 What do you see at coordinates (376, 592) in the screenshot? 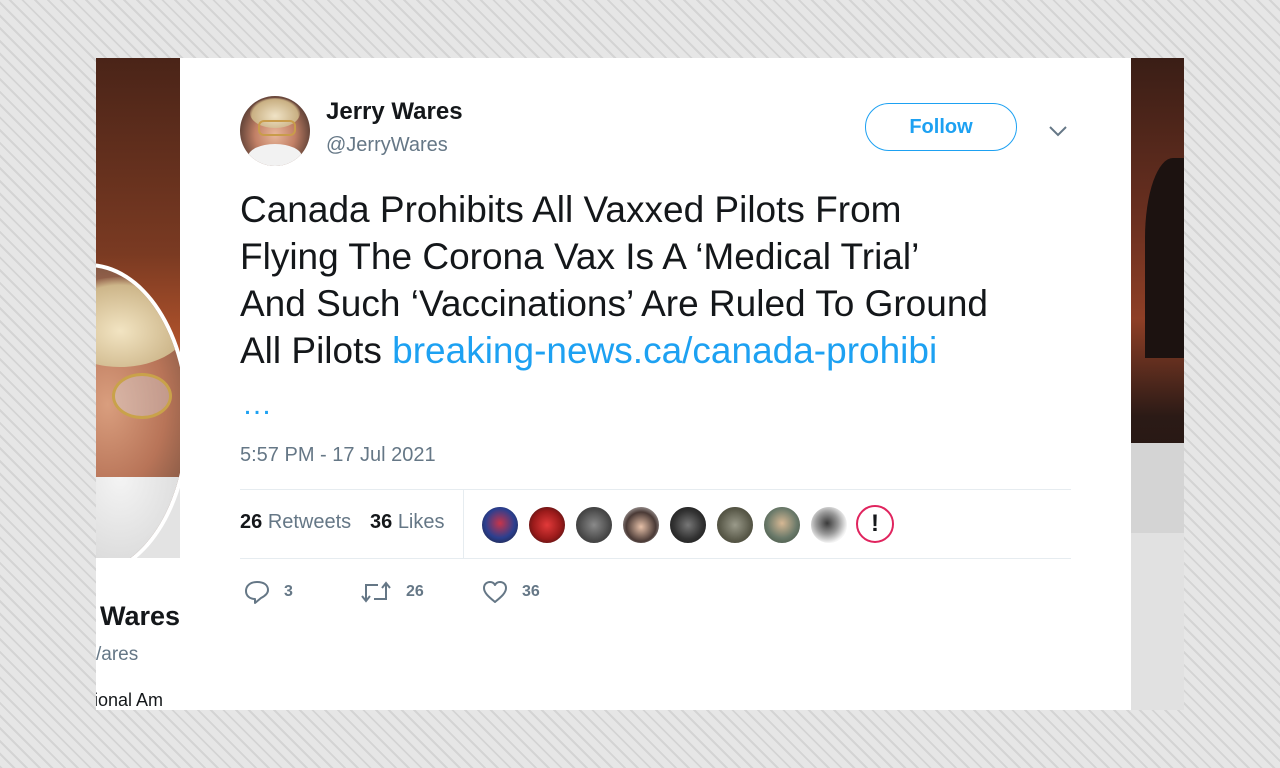
I see `retweet-icon` at bounding box center [376, 592].